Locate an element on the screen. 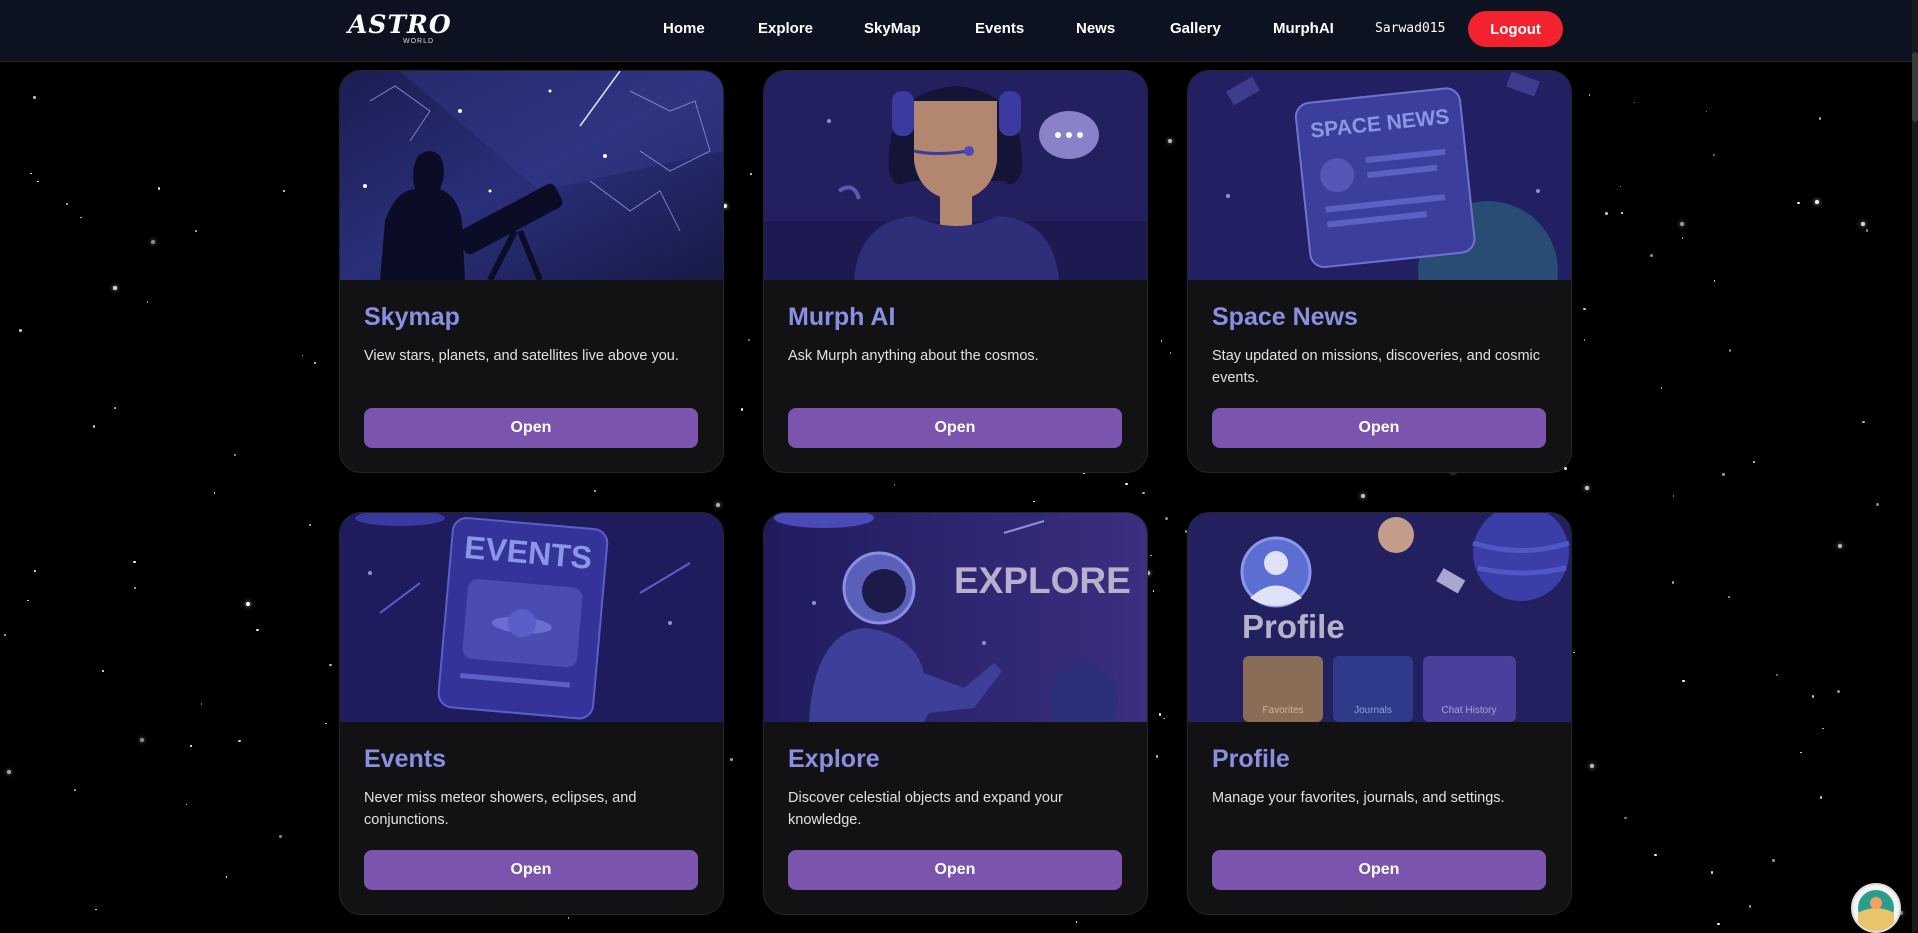  logout-button: Logout is located at coordinates (1515, 29).